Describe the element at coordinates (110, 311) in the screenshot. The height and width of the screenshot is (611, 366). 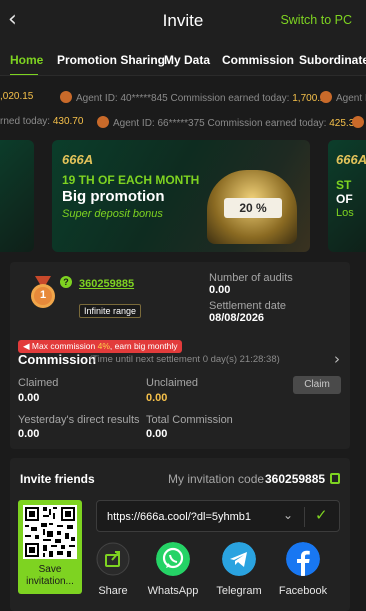
I see `range-badge: Infinite range` at that location.